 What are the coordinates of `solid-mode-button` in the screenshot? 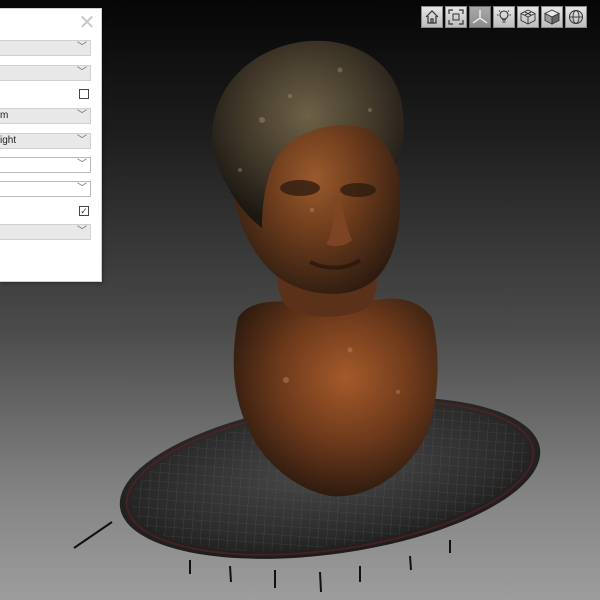 It's located at (552, 17).